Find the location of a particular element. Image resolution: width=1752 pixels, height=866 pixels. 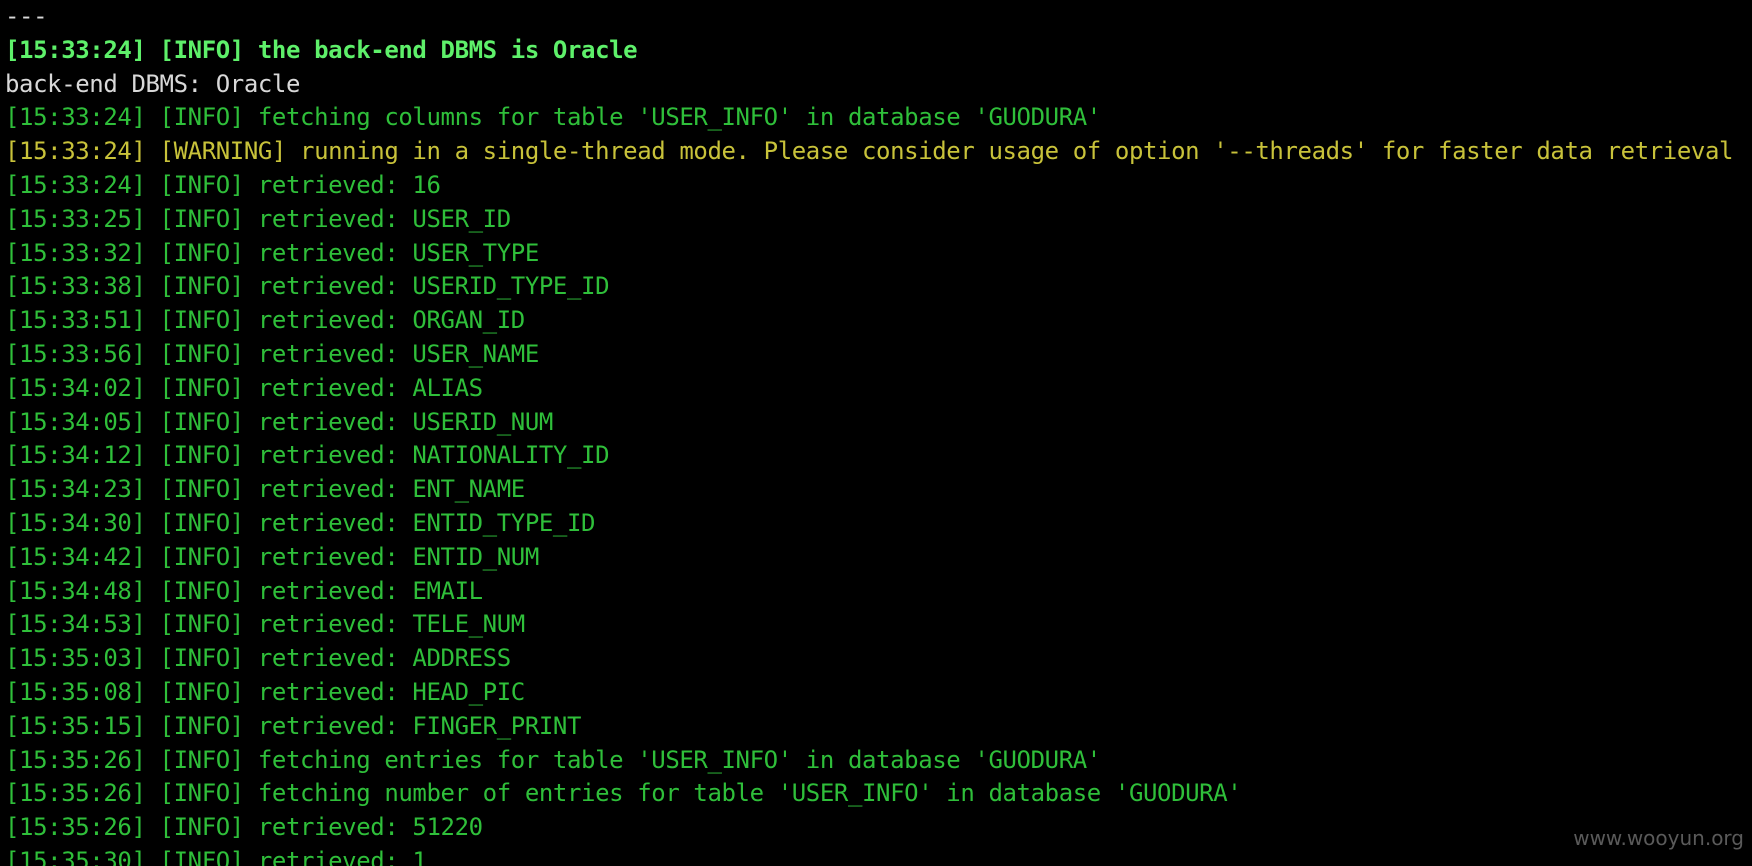

terminal-line: [15:34:42] [INFO] retrieved: ENTID_NUM is located at coordinates (272, 556).